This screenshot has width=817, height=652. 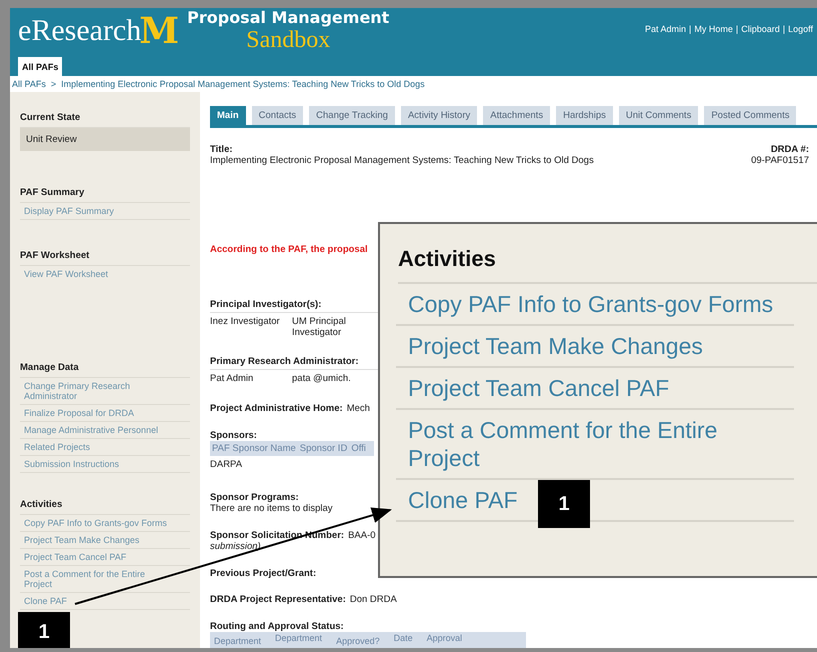 I want to click on field-label: DRDA #:, so click(x=789, y=149).